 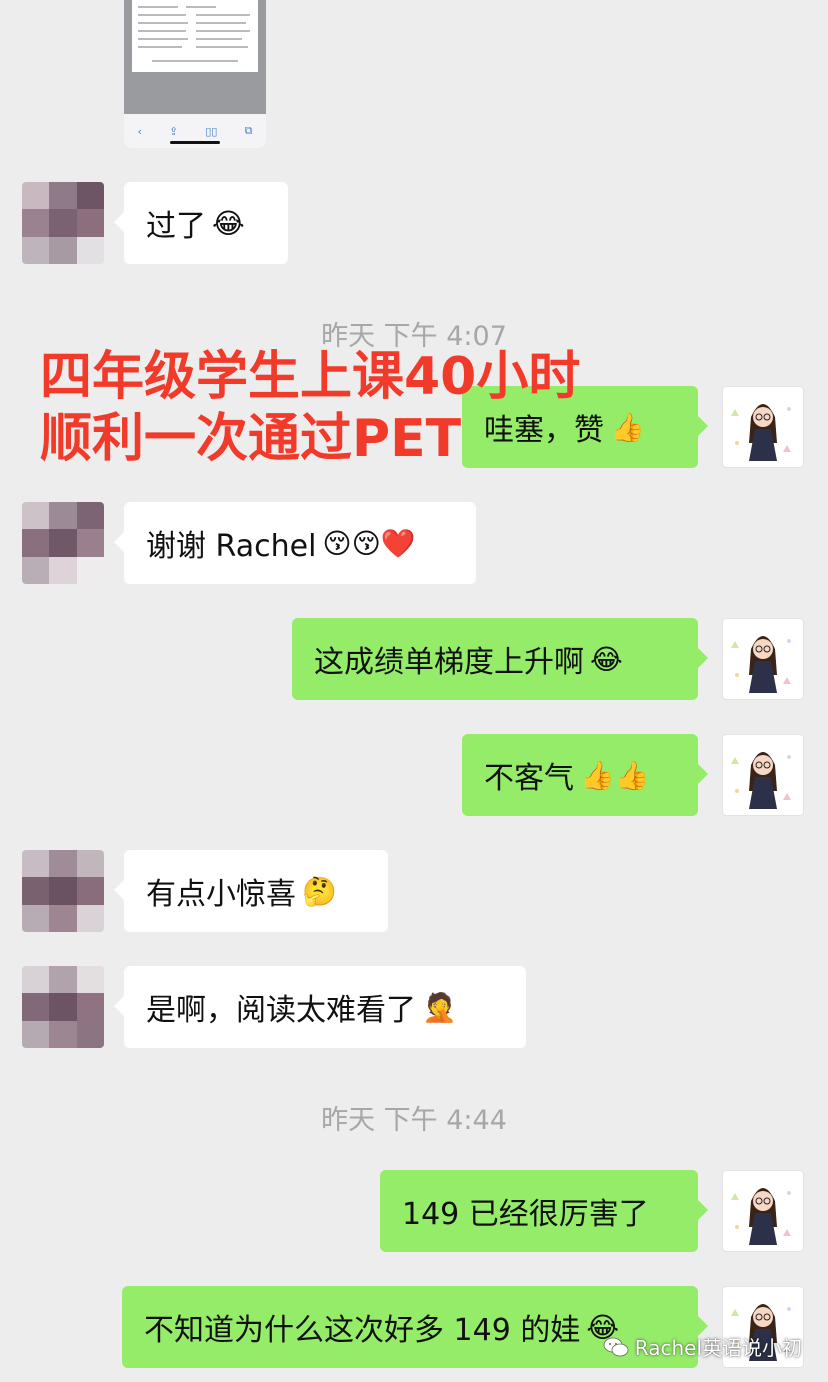 I want to click on home-indicator, so click(x=195, y=142).